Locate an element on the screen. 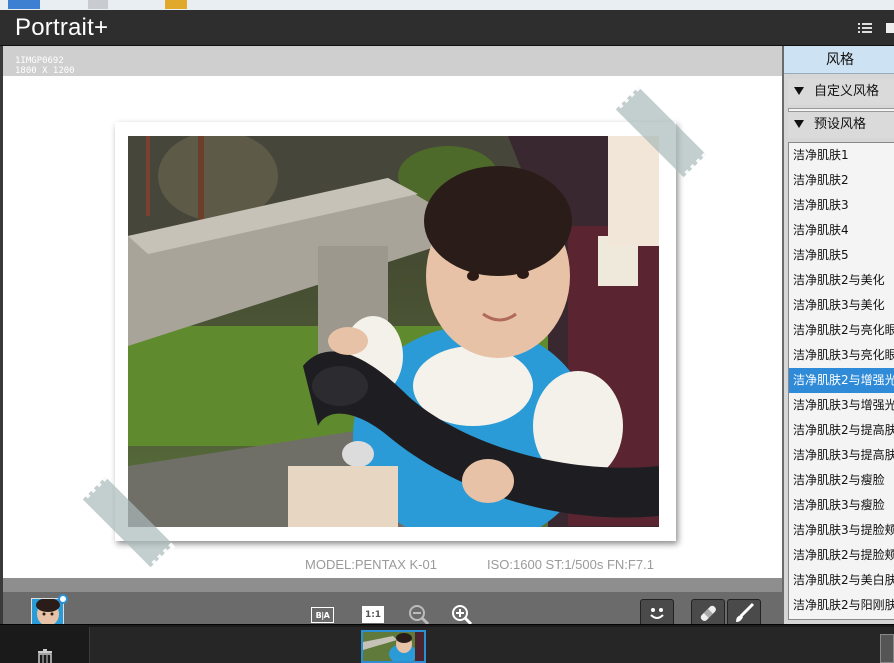 This screenshot has width=894, height=663. custom-style-label: 自定义风格 is located at coordinates (847, 91).